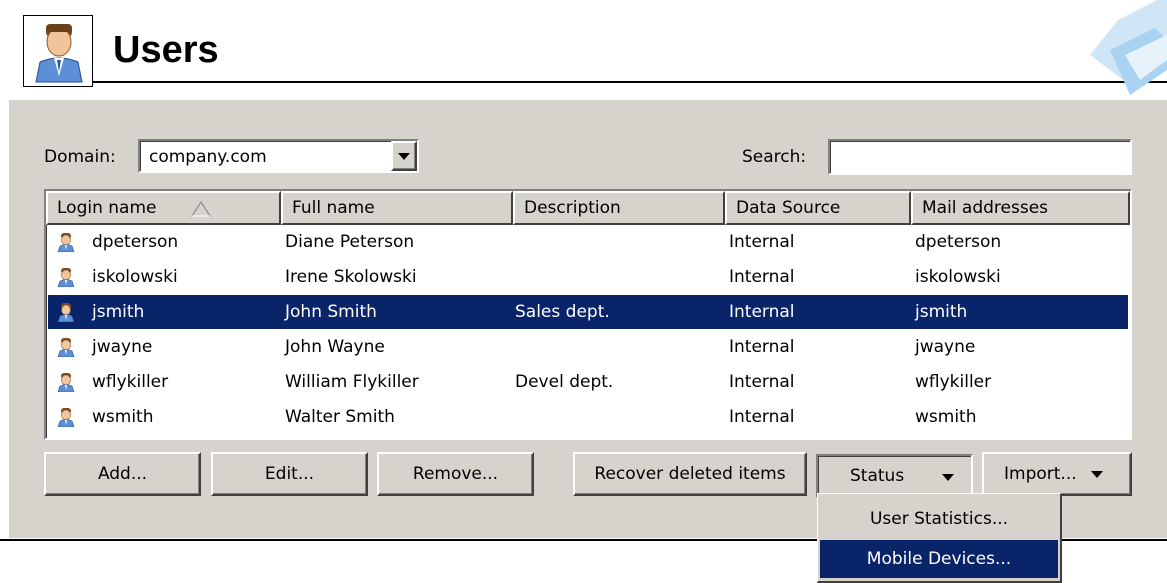 Image resolution: width=1167 pixels, height=583 pixels. I want to click on column-data-source: Data Source, so click(818, 208).